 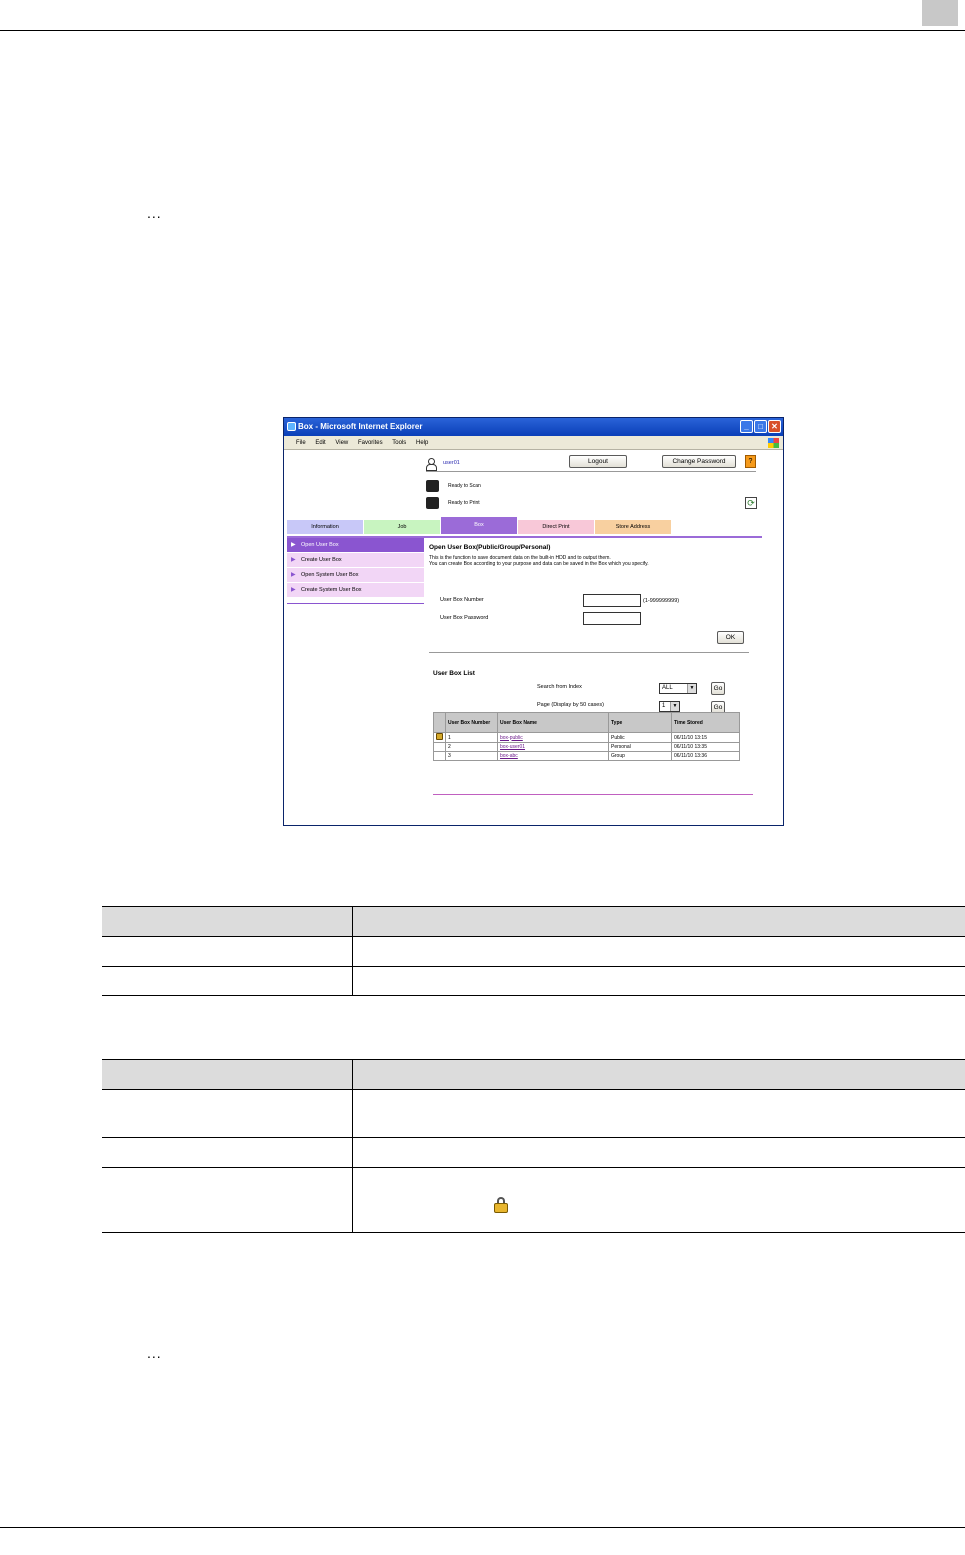 I want to click on side-item-label: Create System User Box, so click(x=331, y=590).